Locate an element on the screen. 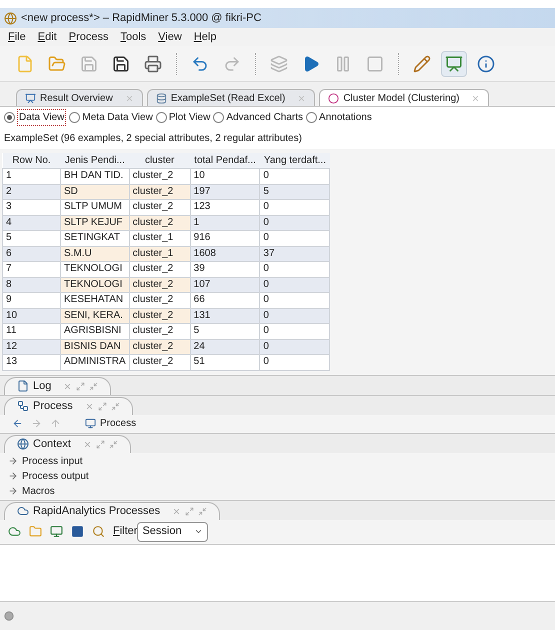  panel-tab: Process is located at coordinates (68, 405).